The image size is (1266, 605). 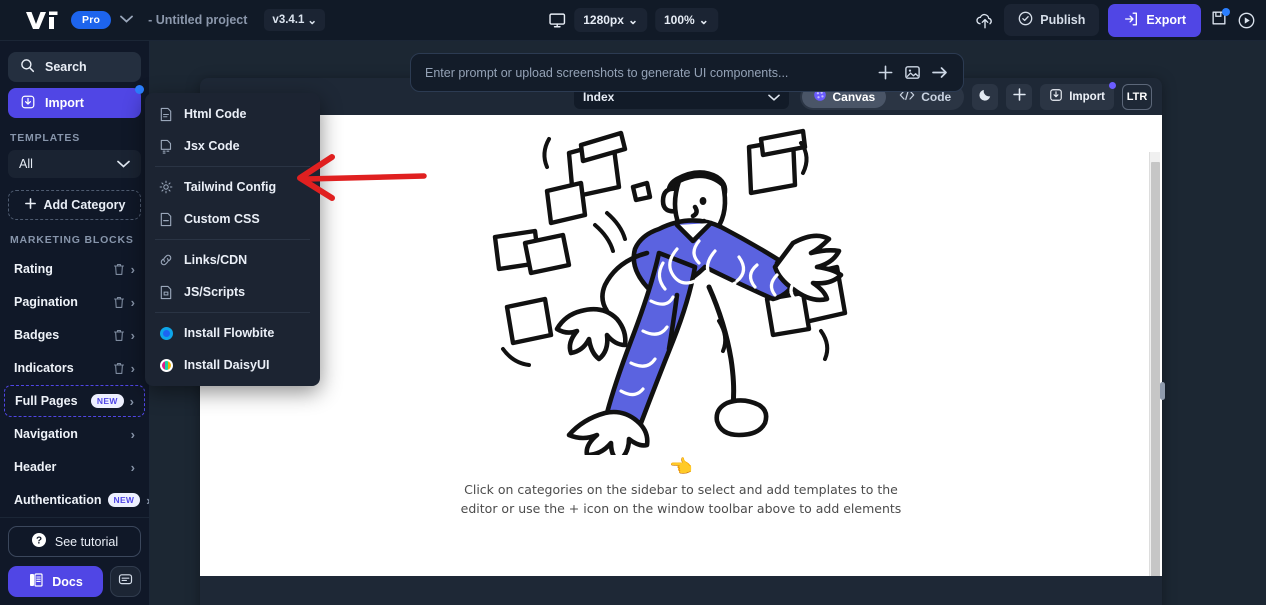 What do you see at coordinates (632, 20) in the screenshot?
I see `viewport-caret: ⌄` at bounding box center [632, 20].